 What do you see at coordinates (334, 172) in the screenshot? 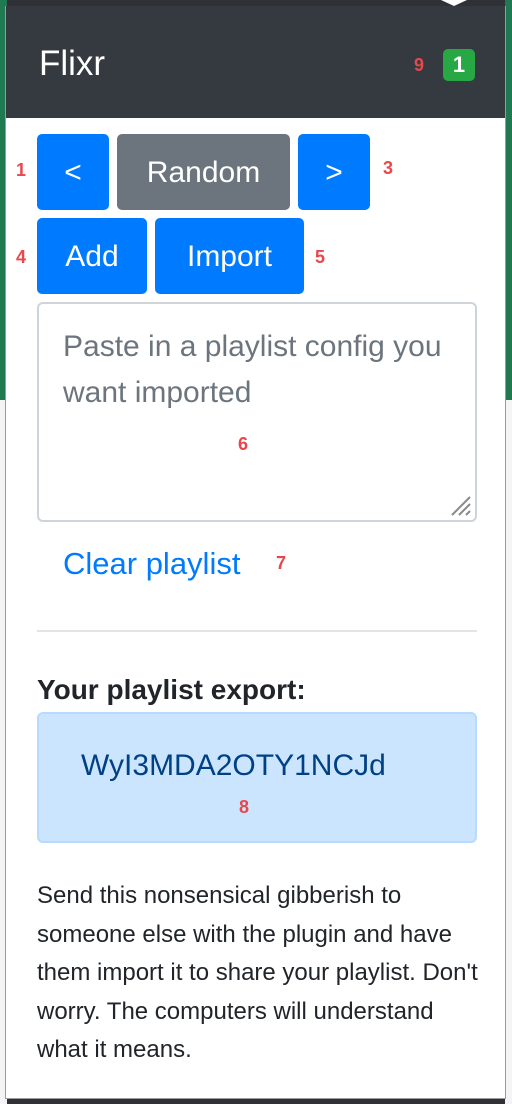
I see `next-button: >` at bounding box center [334, 172].